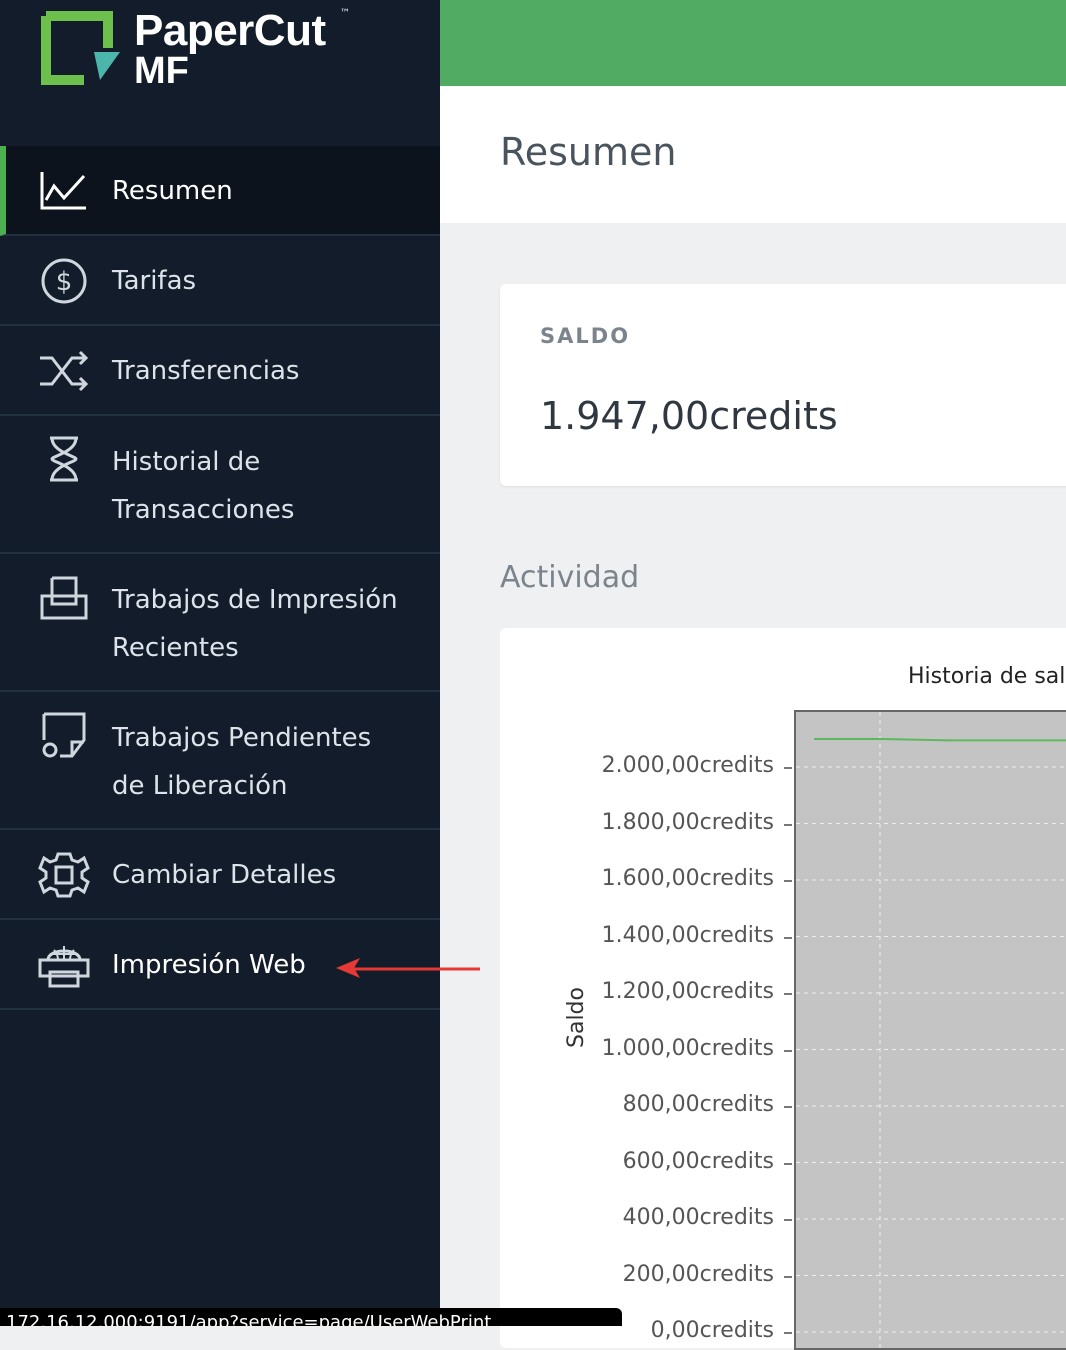  Describe the element at coordinates (588, 152) in the screenshot. I see `page-title: Resumen` at that location.